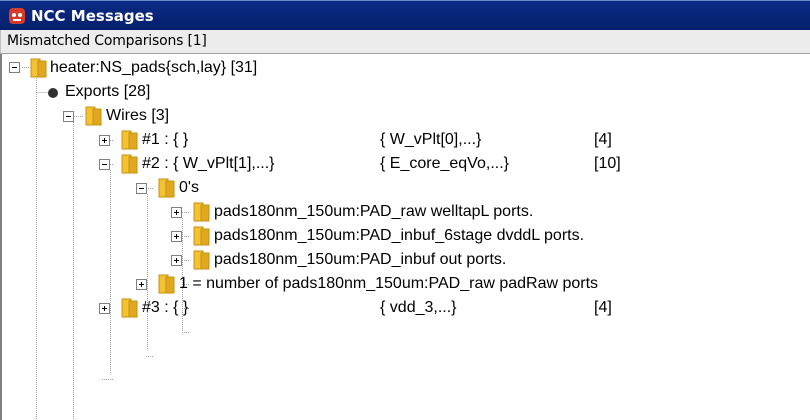 This screenshot has height=420, width=810. I want to click on wire3-layout-net: { vdd_3,...}, so click(418, 307).